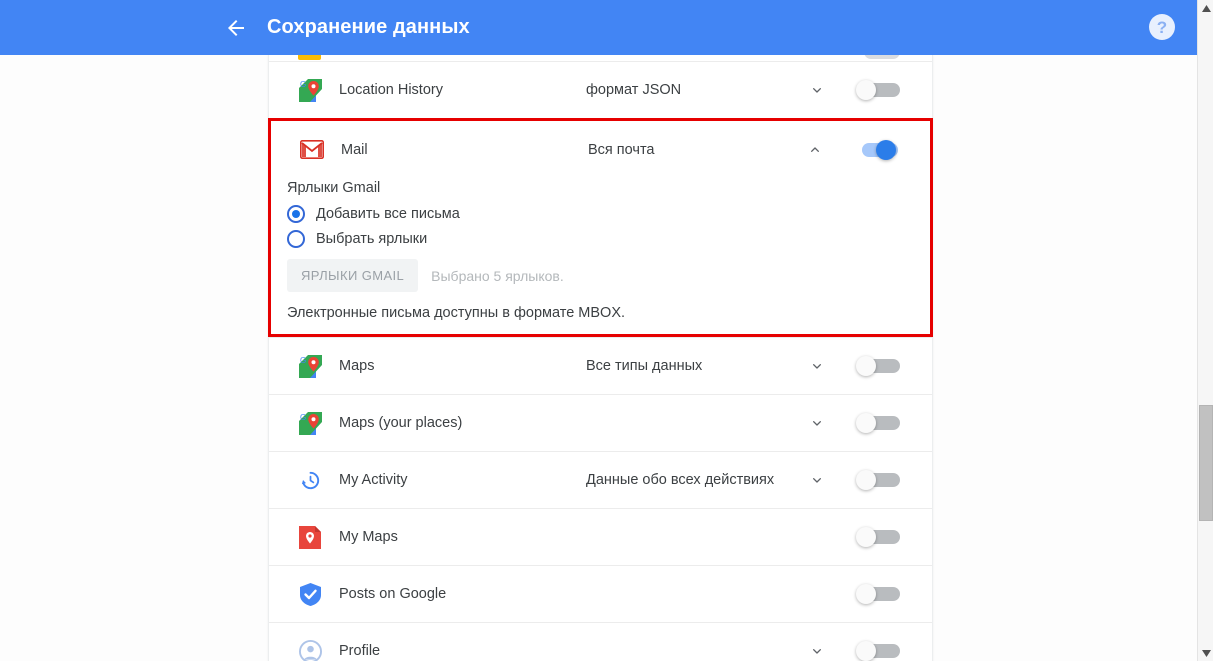  I want to click on service-label: Location History, so click(391, 90).